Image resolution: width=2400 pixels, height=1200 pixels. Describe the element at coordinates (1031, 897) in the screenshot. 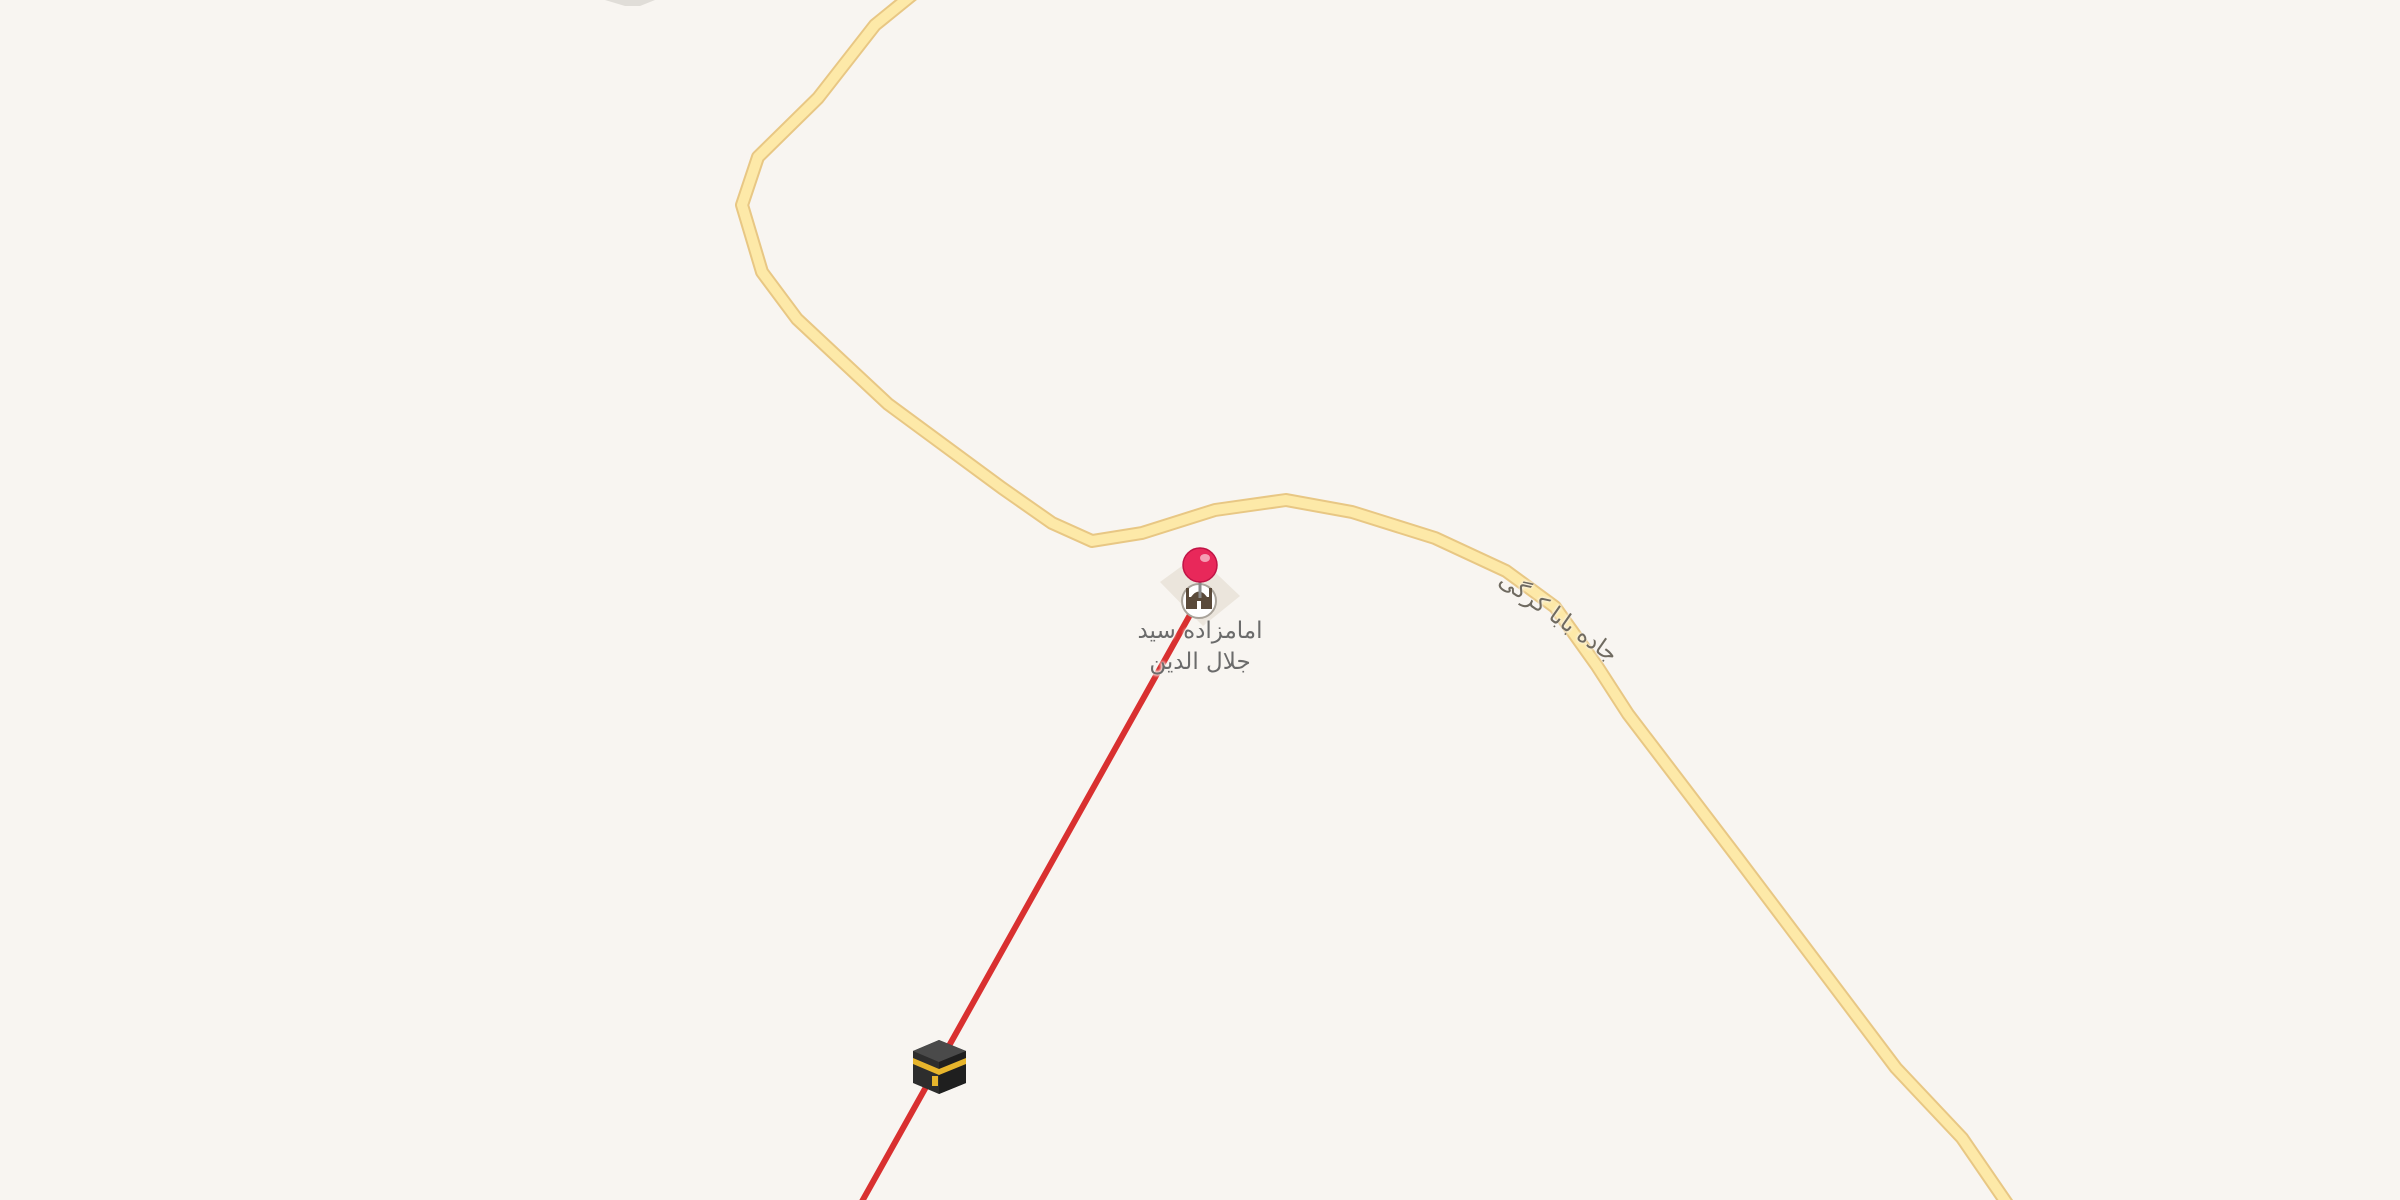

I see `qibla-direction-line` at that location.